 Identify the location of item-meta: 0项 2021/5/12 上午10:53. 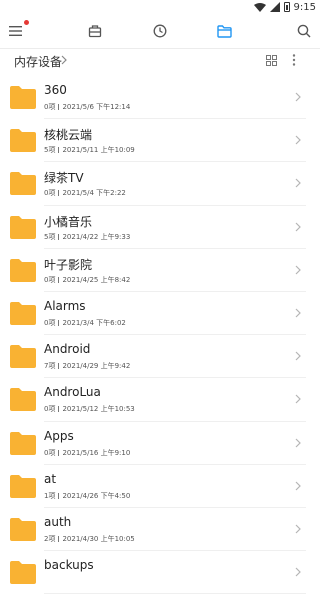
(89, 409).